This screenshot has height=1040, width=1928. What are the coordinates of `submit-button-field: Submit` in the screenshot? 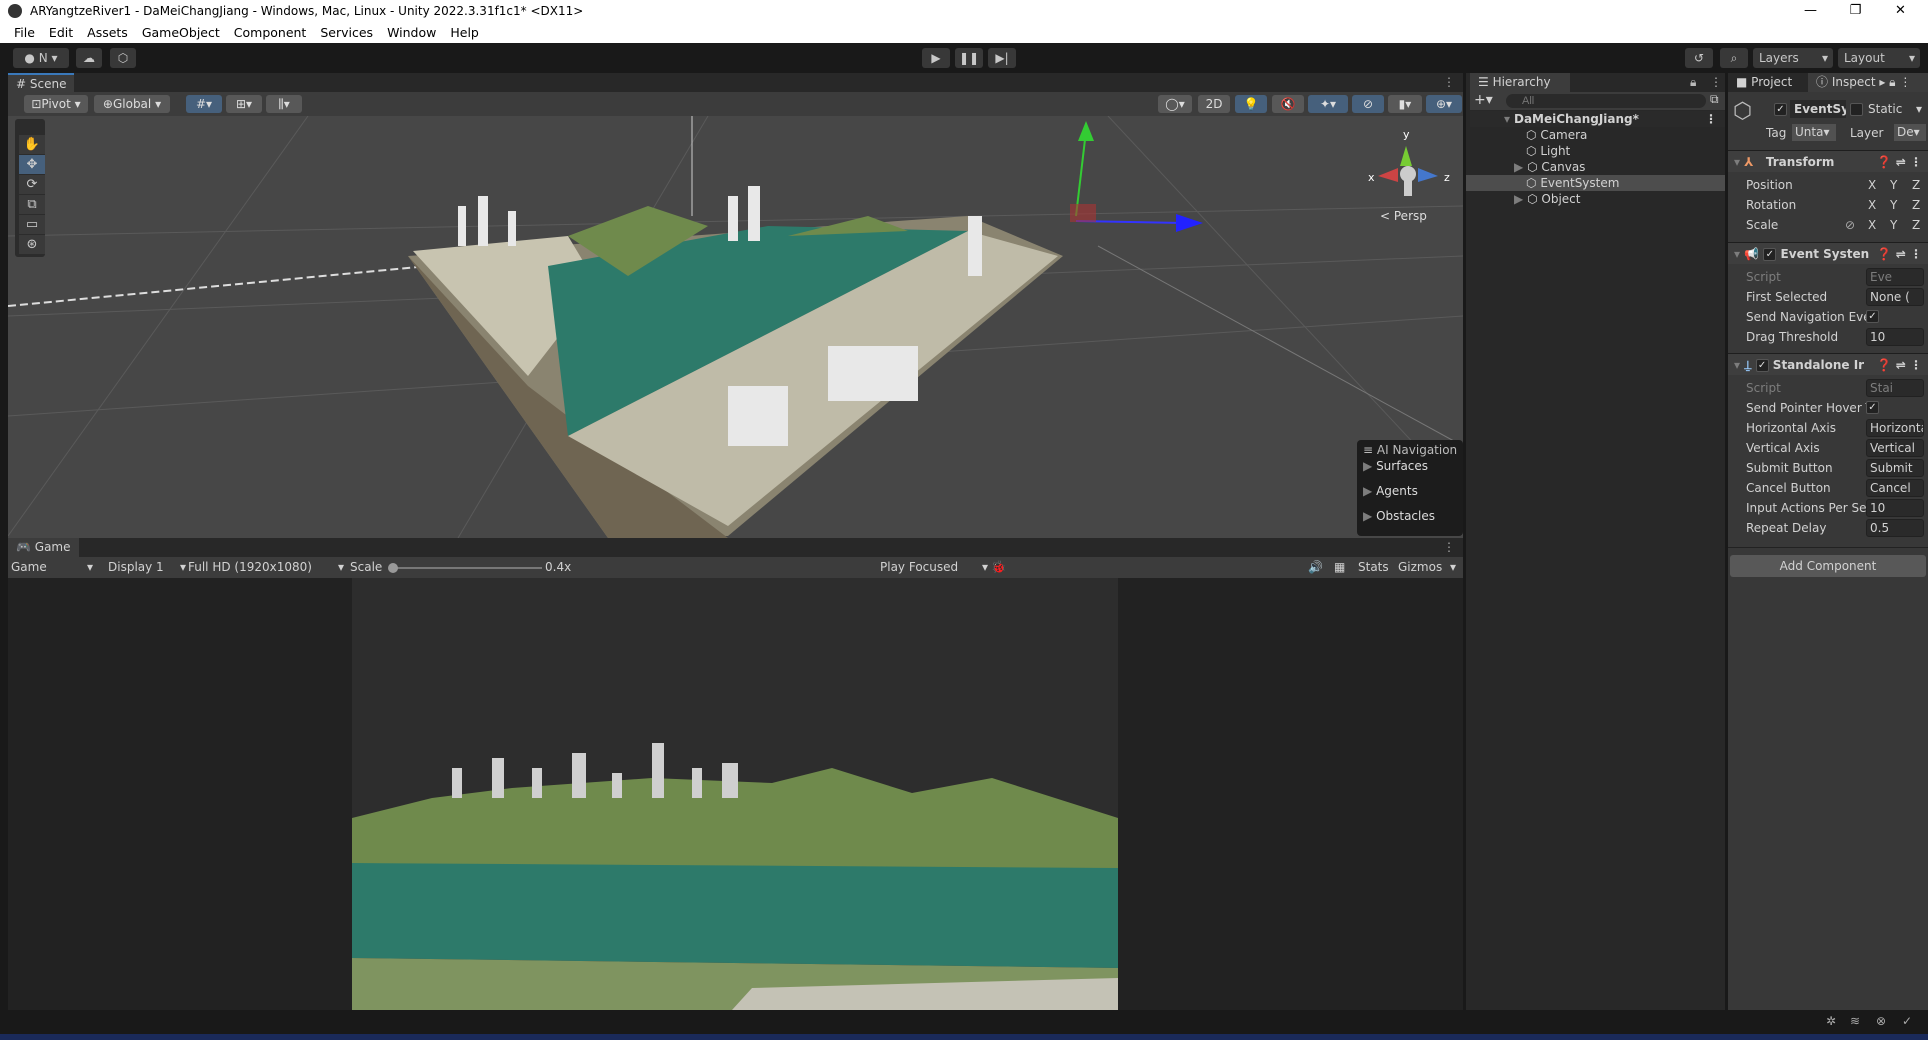 It's located at (1895, 468).